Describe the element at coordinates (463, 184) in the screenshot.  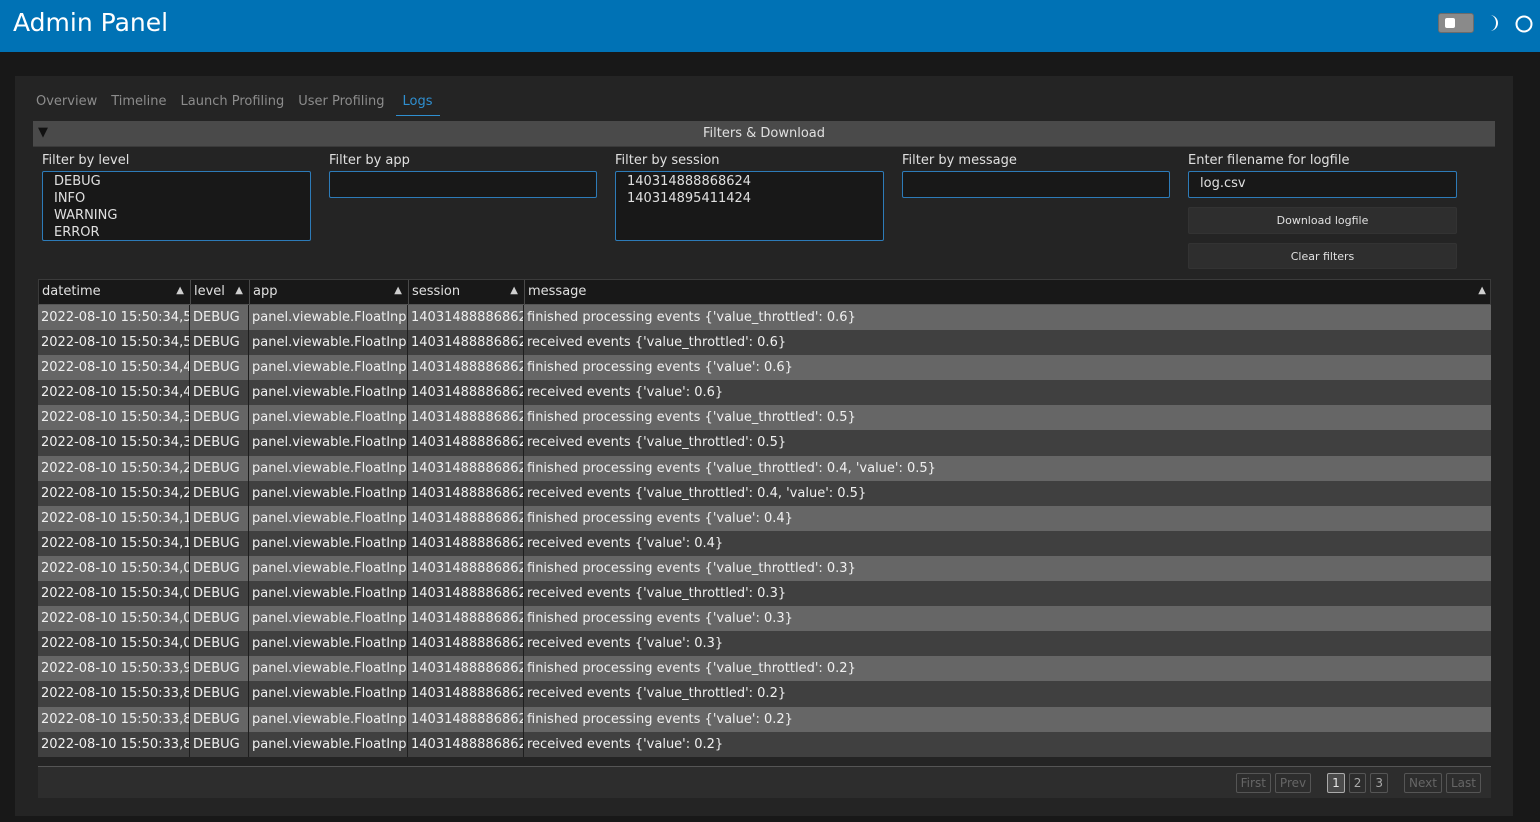
I see `filter-app-input` at that location.